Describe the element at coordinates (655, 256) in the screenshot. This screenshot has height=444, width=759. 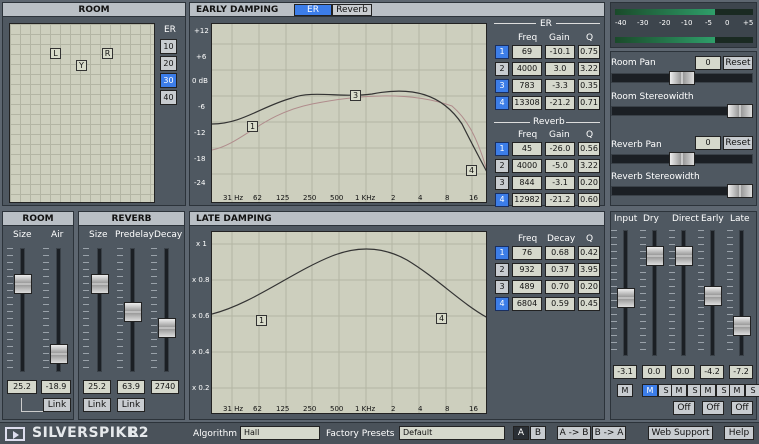
I see `mixer-fader-dry` at that location.